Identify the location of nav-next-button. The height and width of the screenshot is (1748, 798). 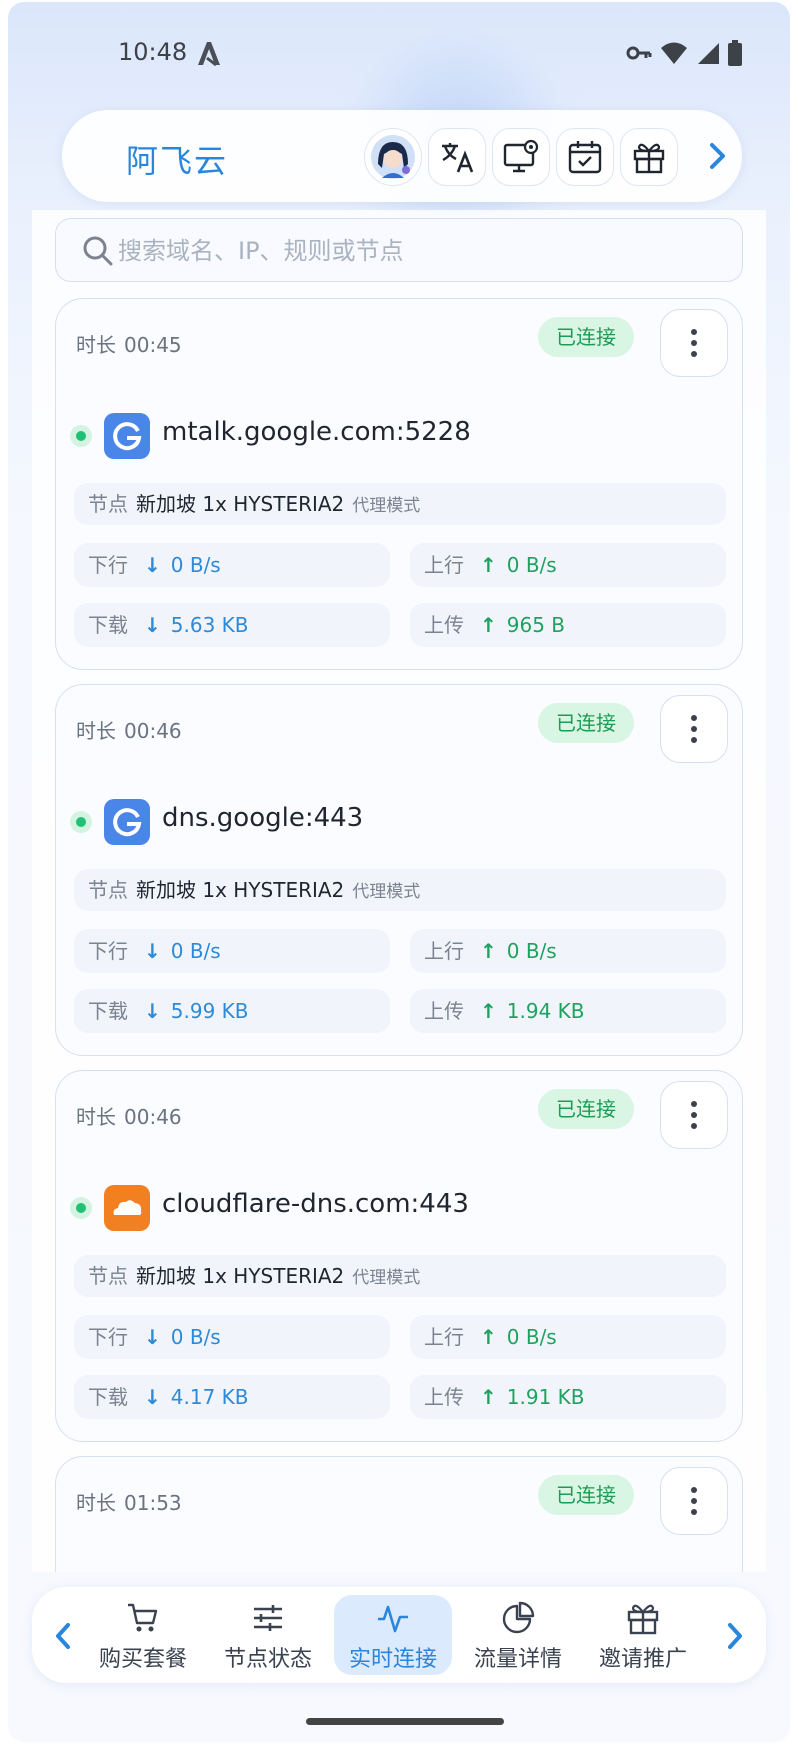
(735, 1636).